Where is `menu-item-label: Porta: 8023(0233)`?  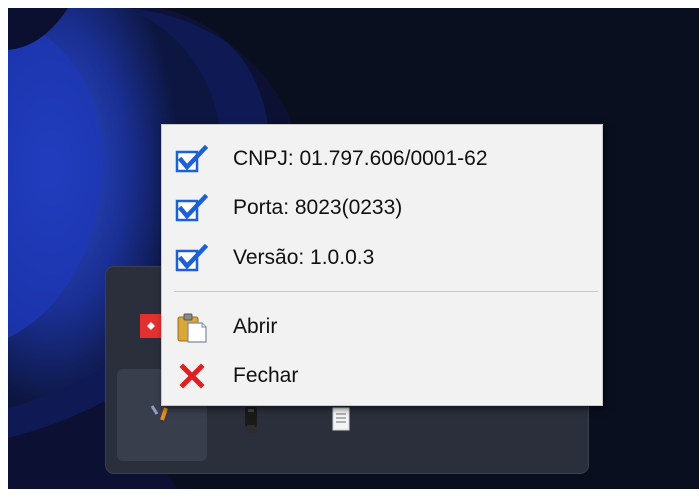 menu-item-label: Porta: 8023(0233) is located at coordinates (318, 207).